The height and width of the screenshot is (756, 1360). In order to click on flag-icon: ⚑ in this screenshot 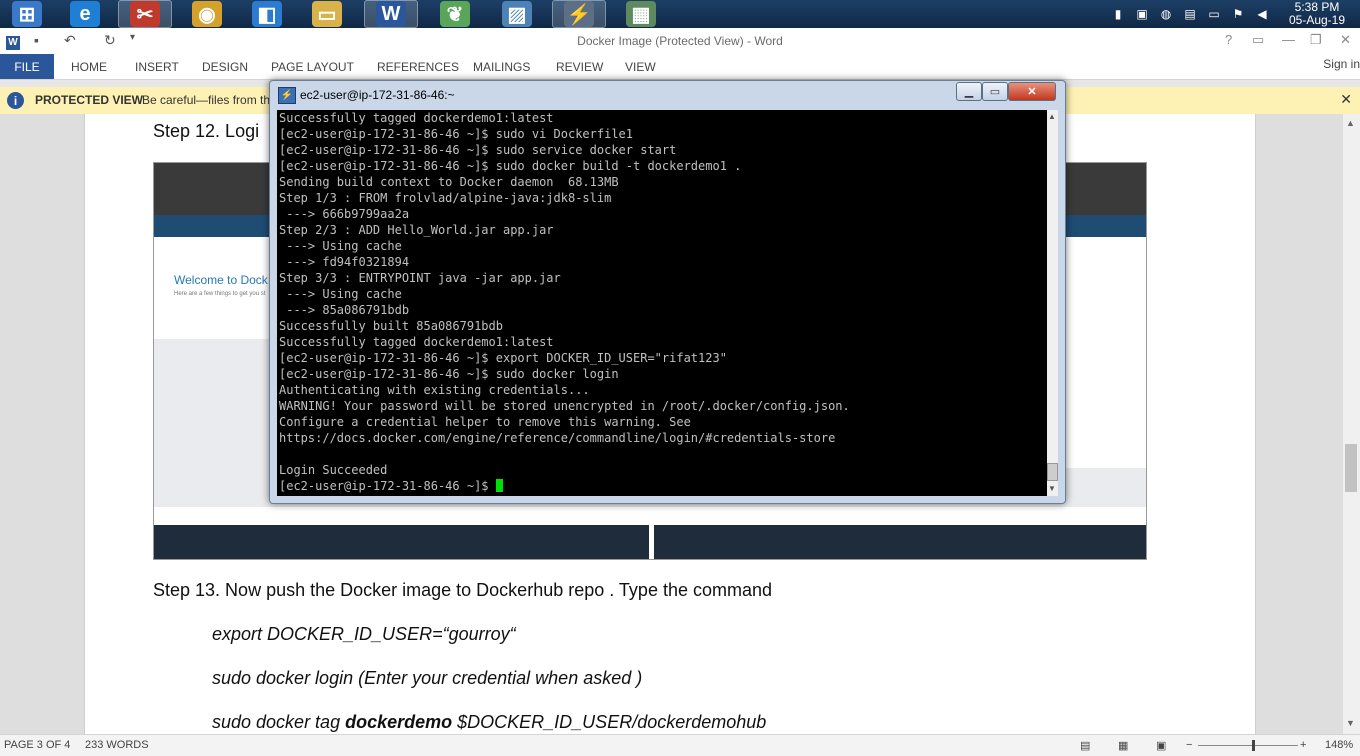, I will do `click(1238, 14)`.